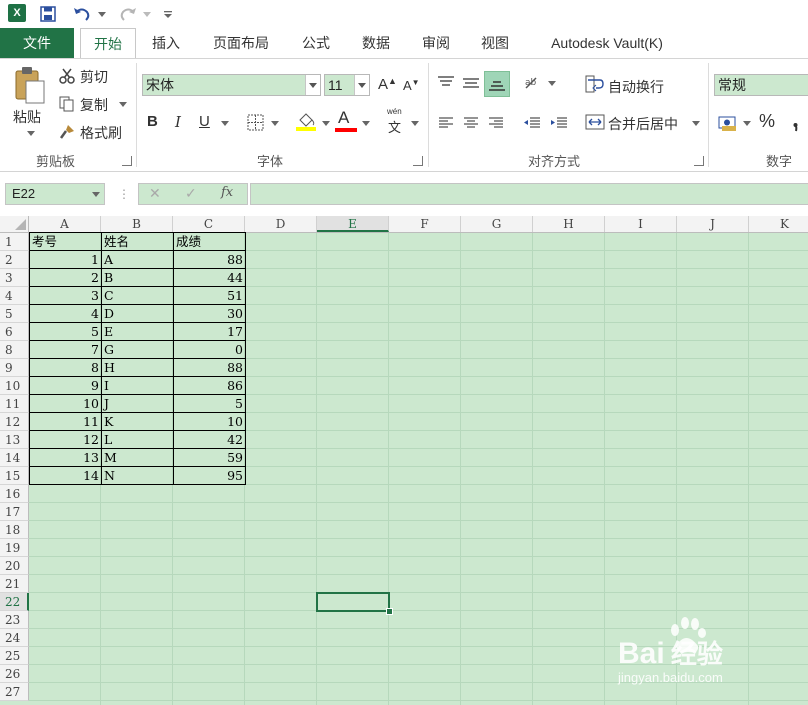  What do you see at coordinates (127, 161) in the screenshot?
I see `clipboard-dialog-launcher-icon` at bounding box center [127, 161].